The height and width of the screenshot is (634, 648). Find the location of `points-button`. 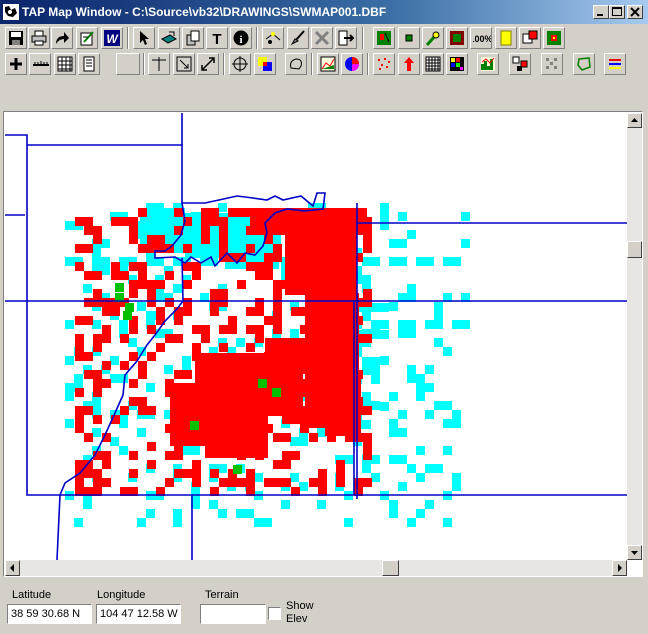

points-button is located at coordinates (552, 64).